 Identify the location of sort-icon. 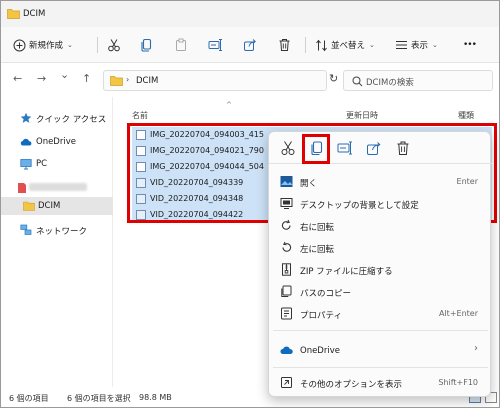
(321, 45).